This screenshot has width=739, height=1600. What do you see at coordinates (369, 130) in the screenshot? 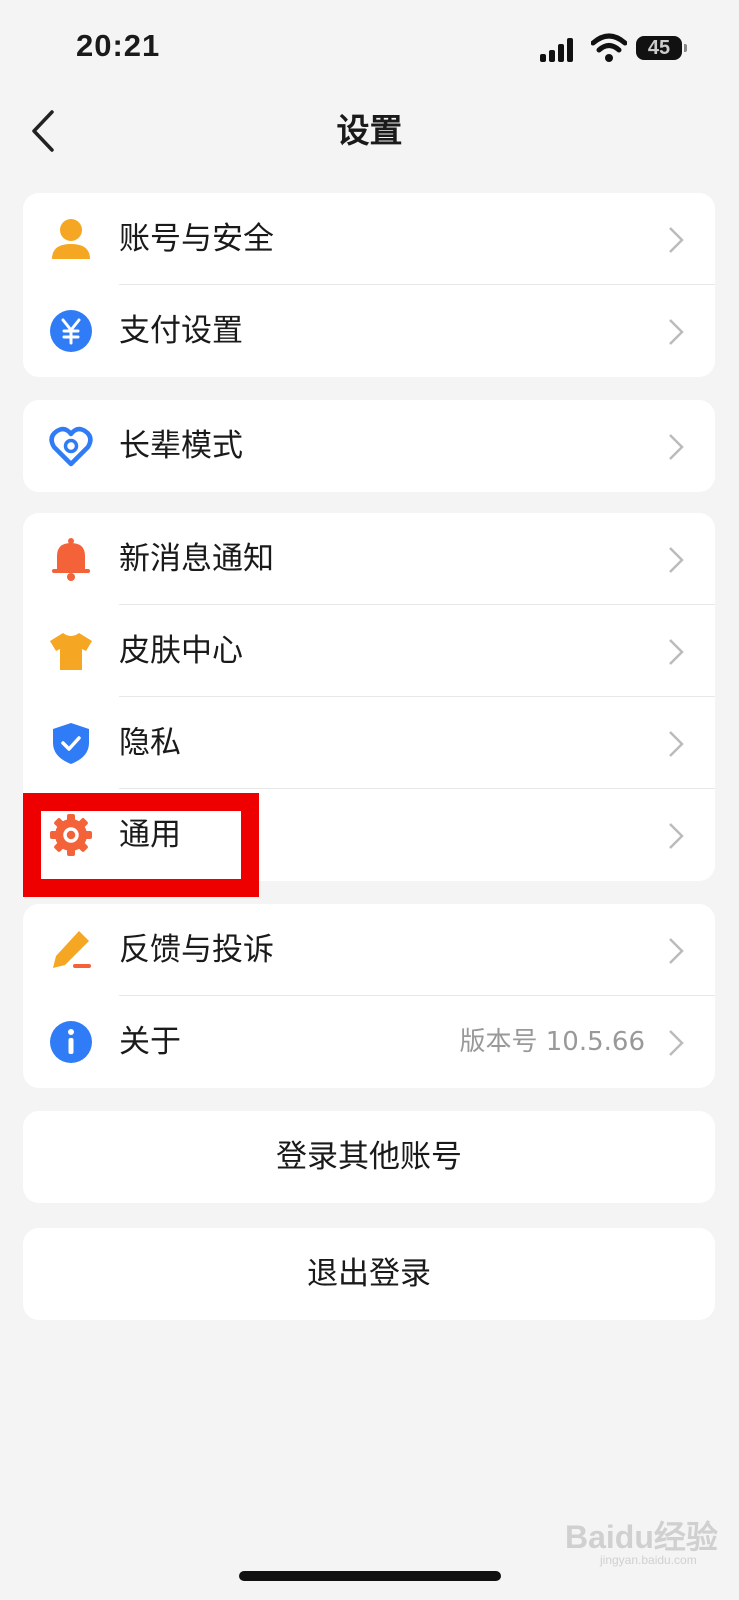
I see `page-title: 设置` at bounding box center [369, 130].